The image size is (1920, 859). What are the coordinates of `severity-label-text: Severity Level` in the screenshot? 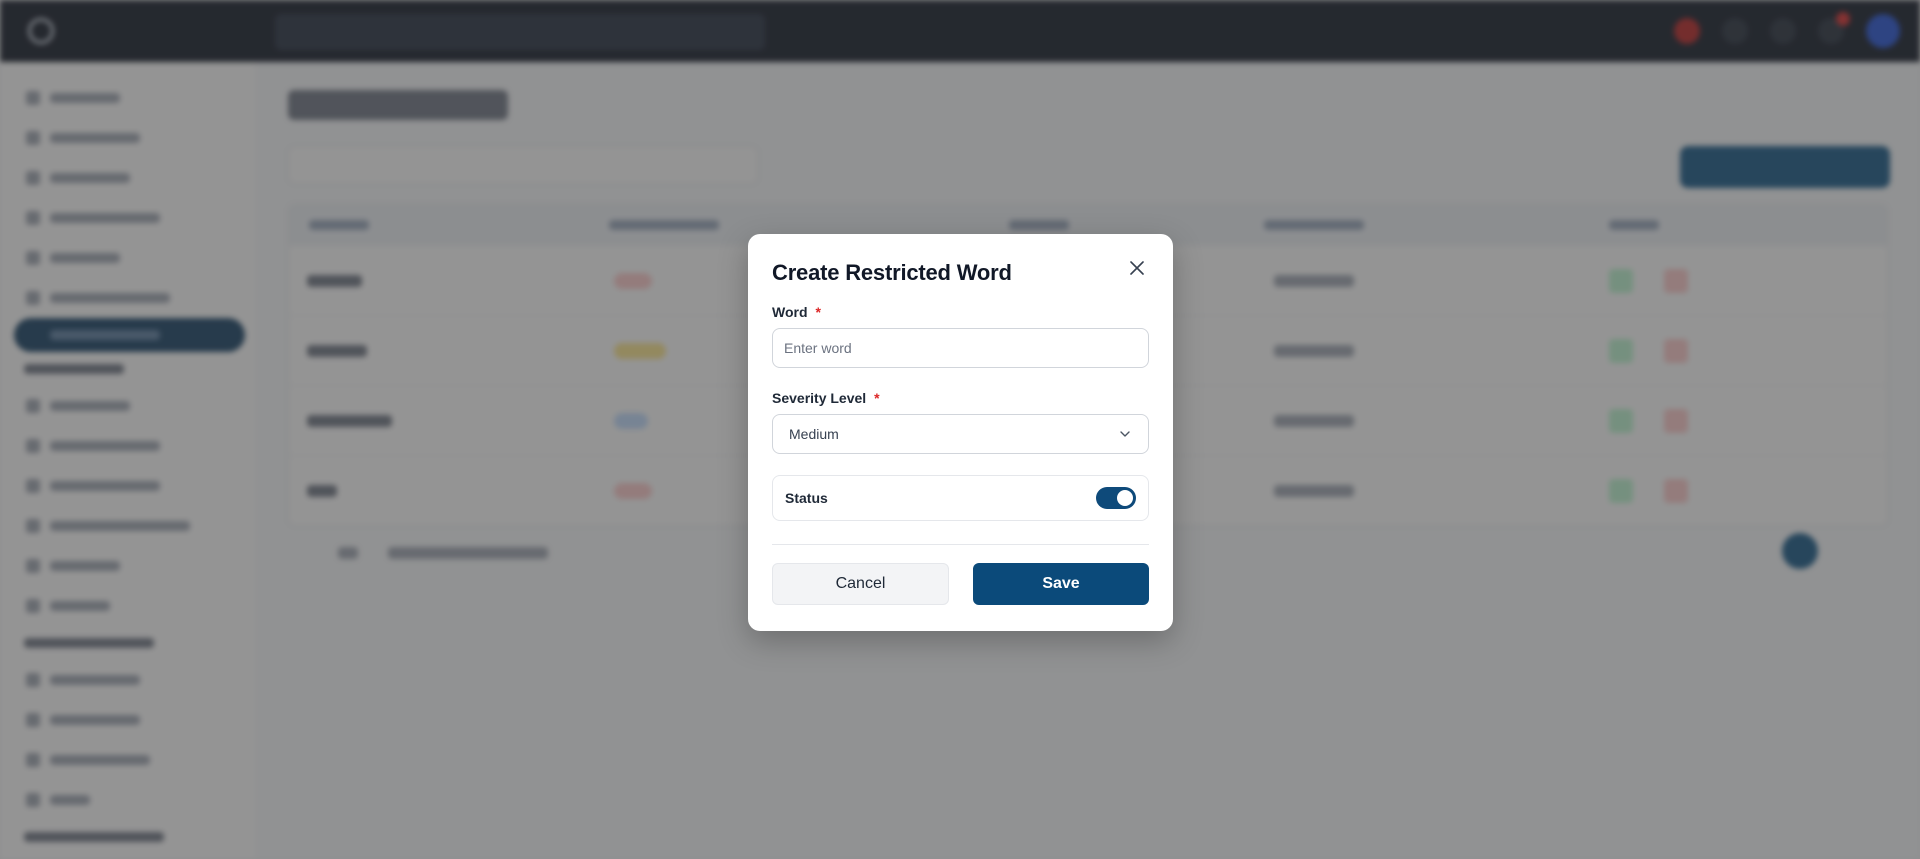 It's located at (819, 398).